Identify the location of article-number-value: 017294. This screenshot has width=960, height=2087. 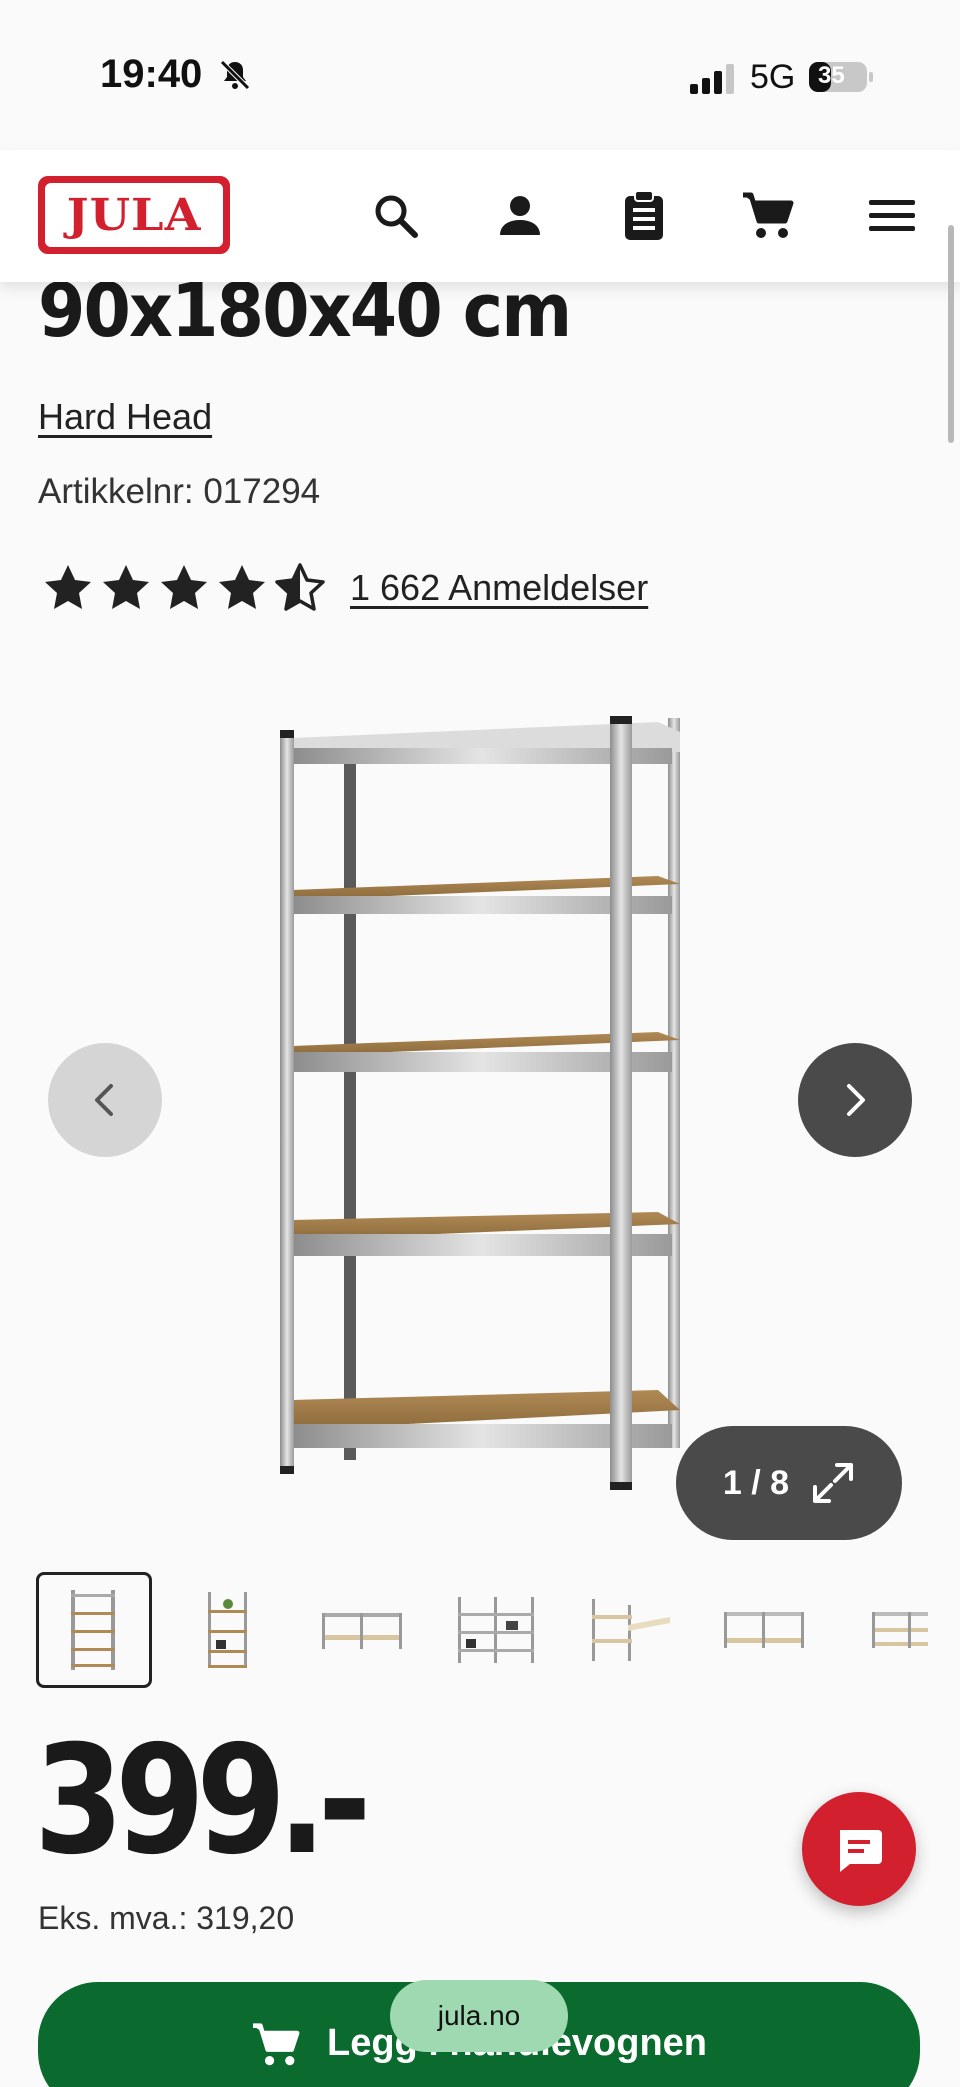
(262, 491).